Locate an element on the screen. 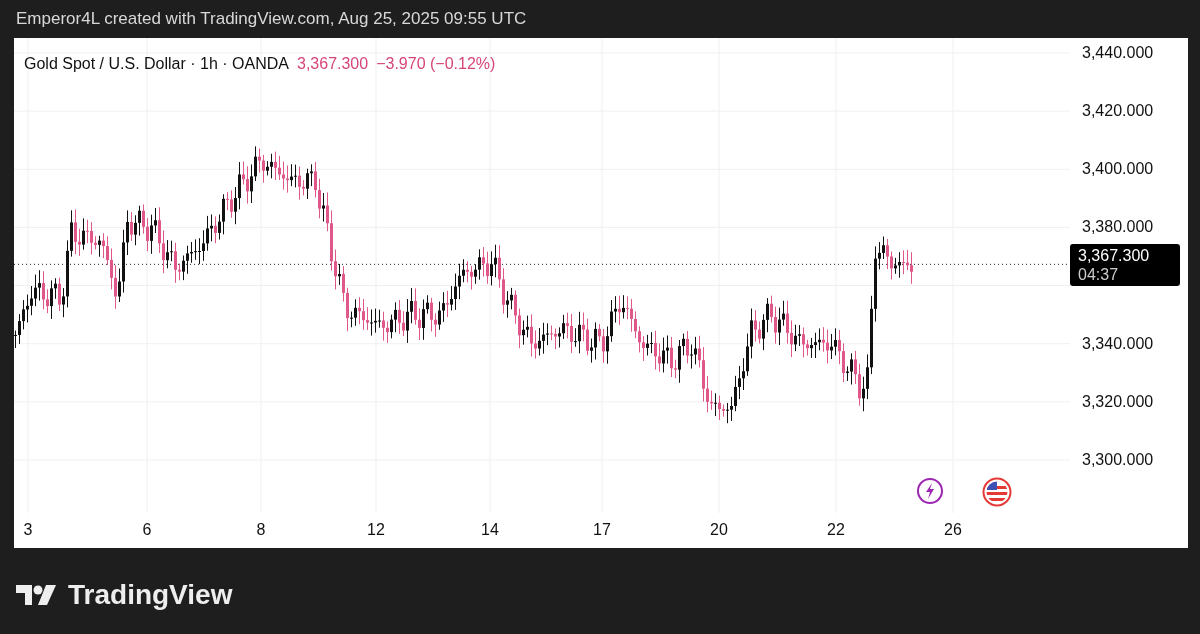 Image resolution: width=1200 pixels, height=634 pixels. time-axis-label: 17 is located at coordinates (602, 530).